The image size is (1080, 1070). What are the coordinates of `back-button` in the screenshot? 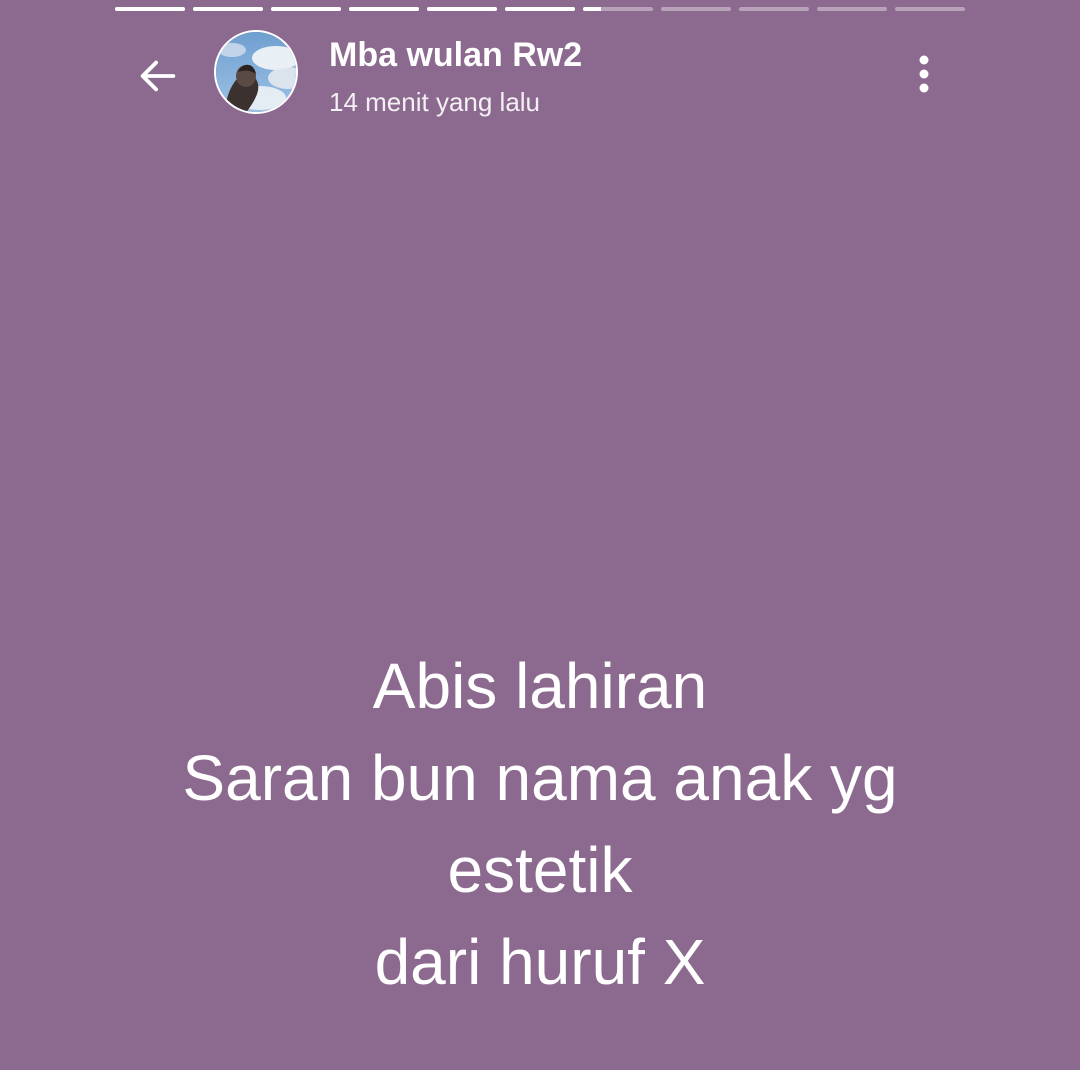 It's located at (158, 76).